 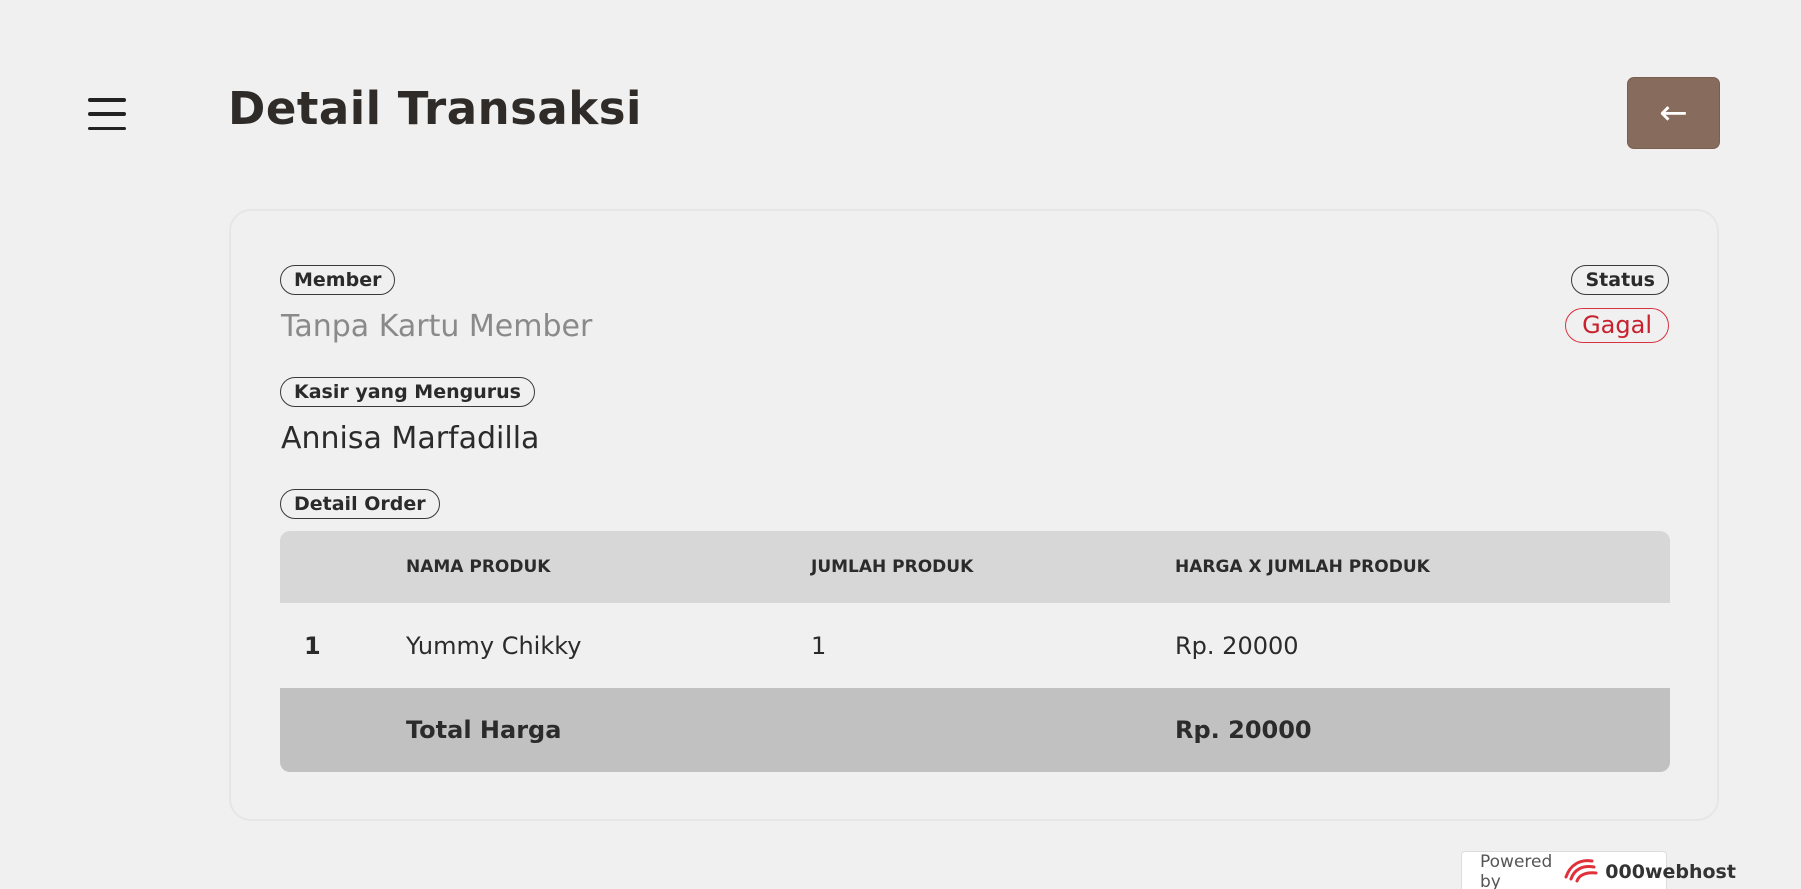 I want to click on hamburger-menu-icon, so click(x=108, y=114).